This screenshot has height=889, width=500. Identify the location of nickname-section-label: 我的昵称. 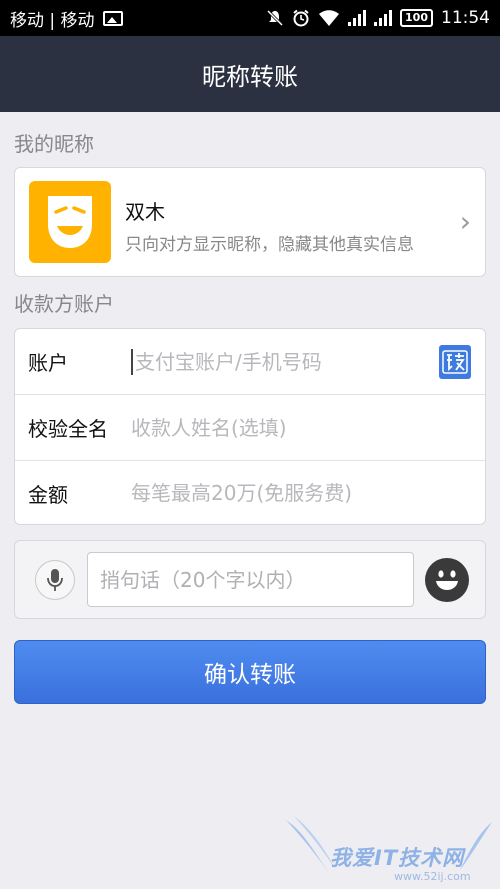
(54, 144).